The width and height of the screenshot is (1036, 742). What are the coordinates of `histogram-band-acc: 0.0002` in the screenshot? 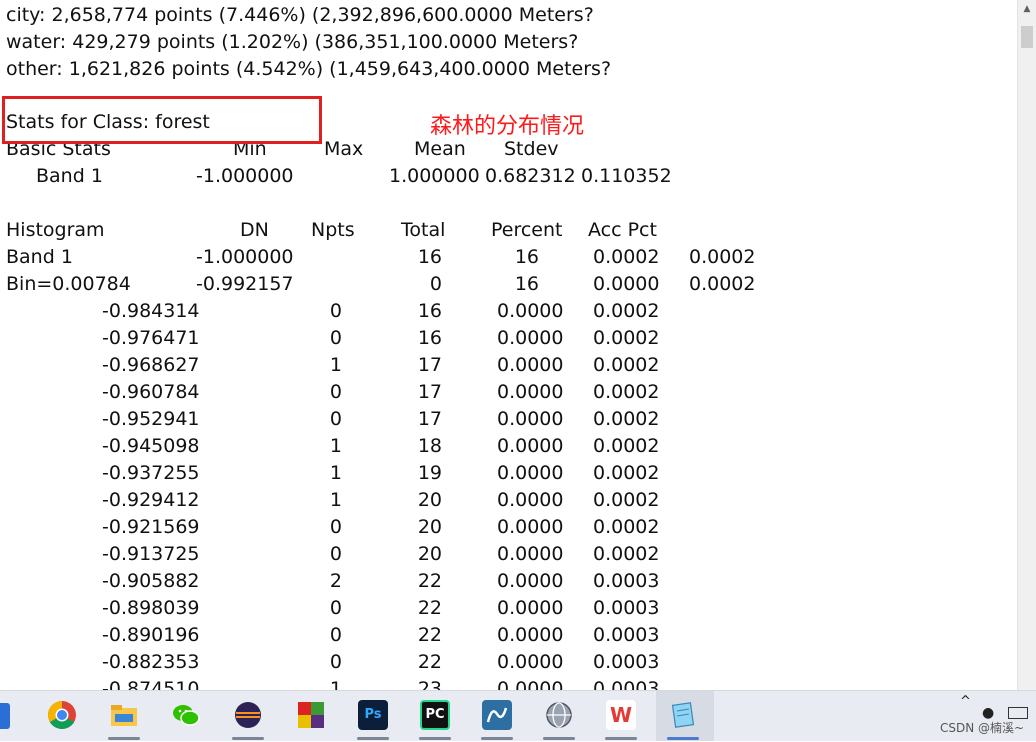 It's located at (722, 257).